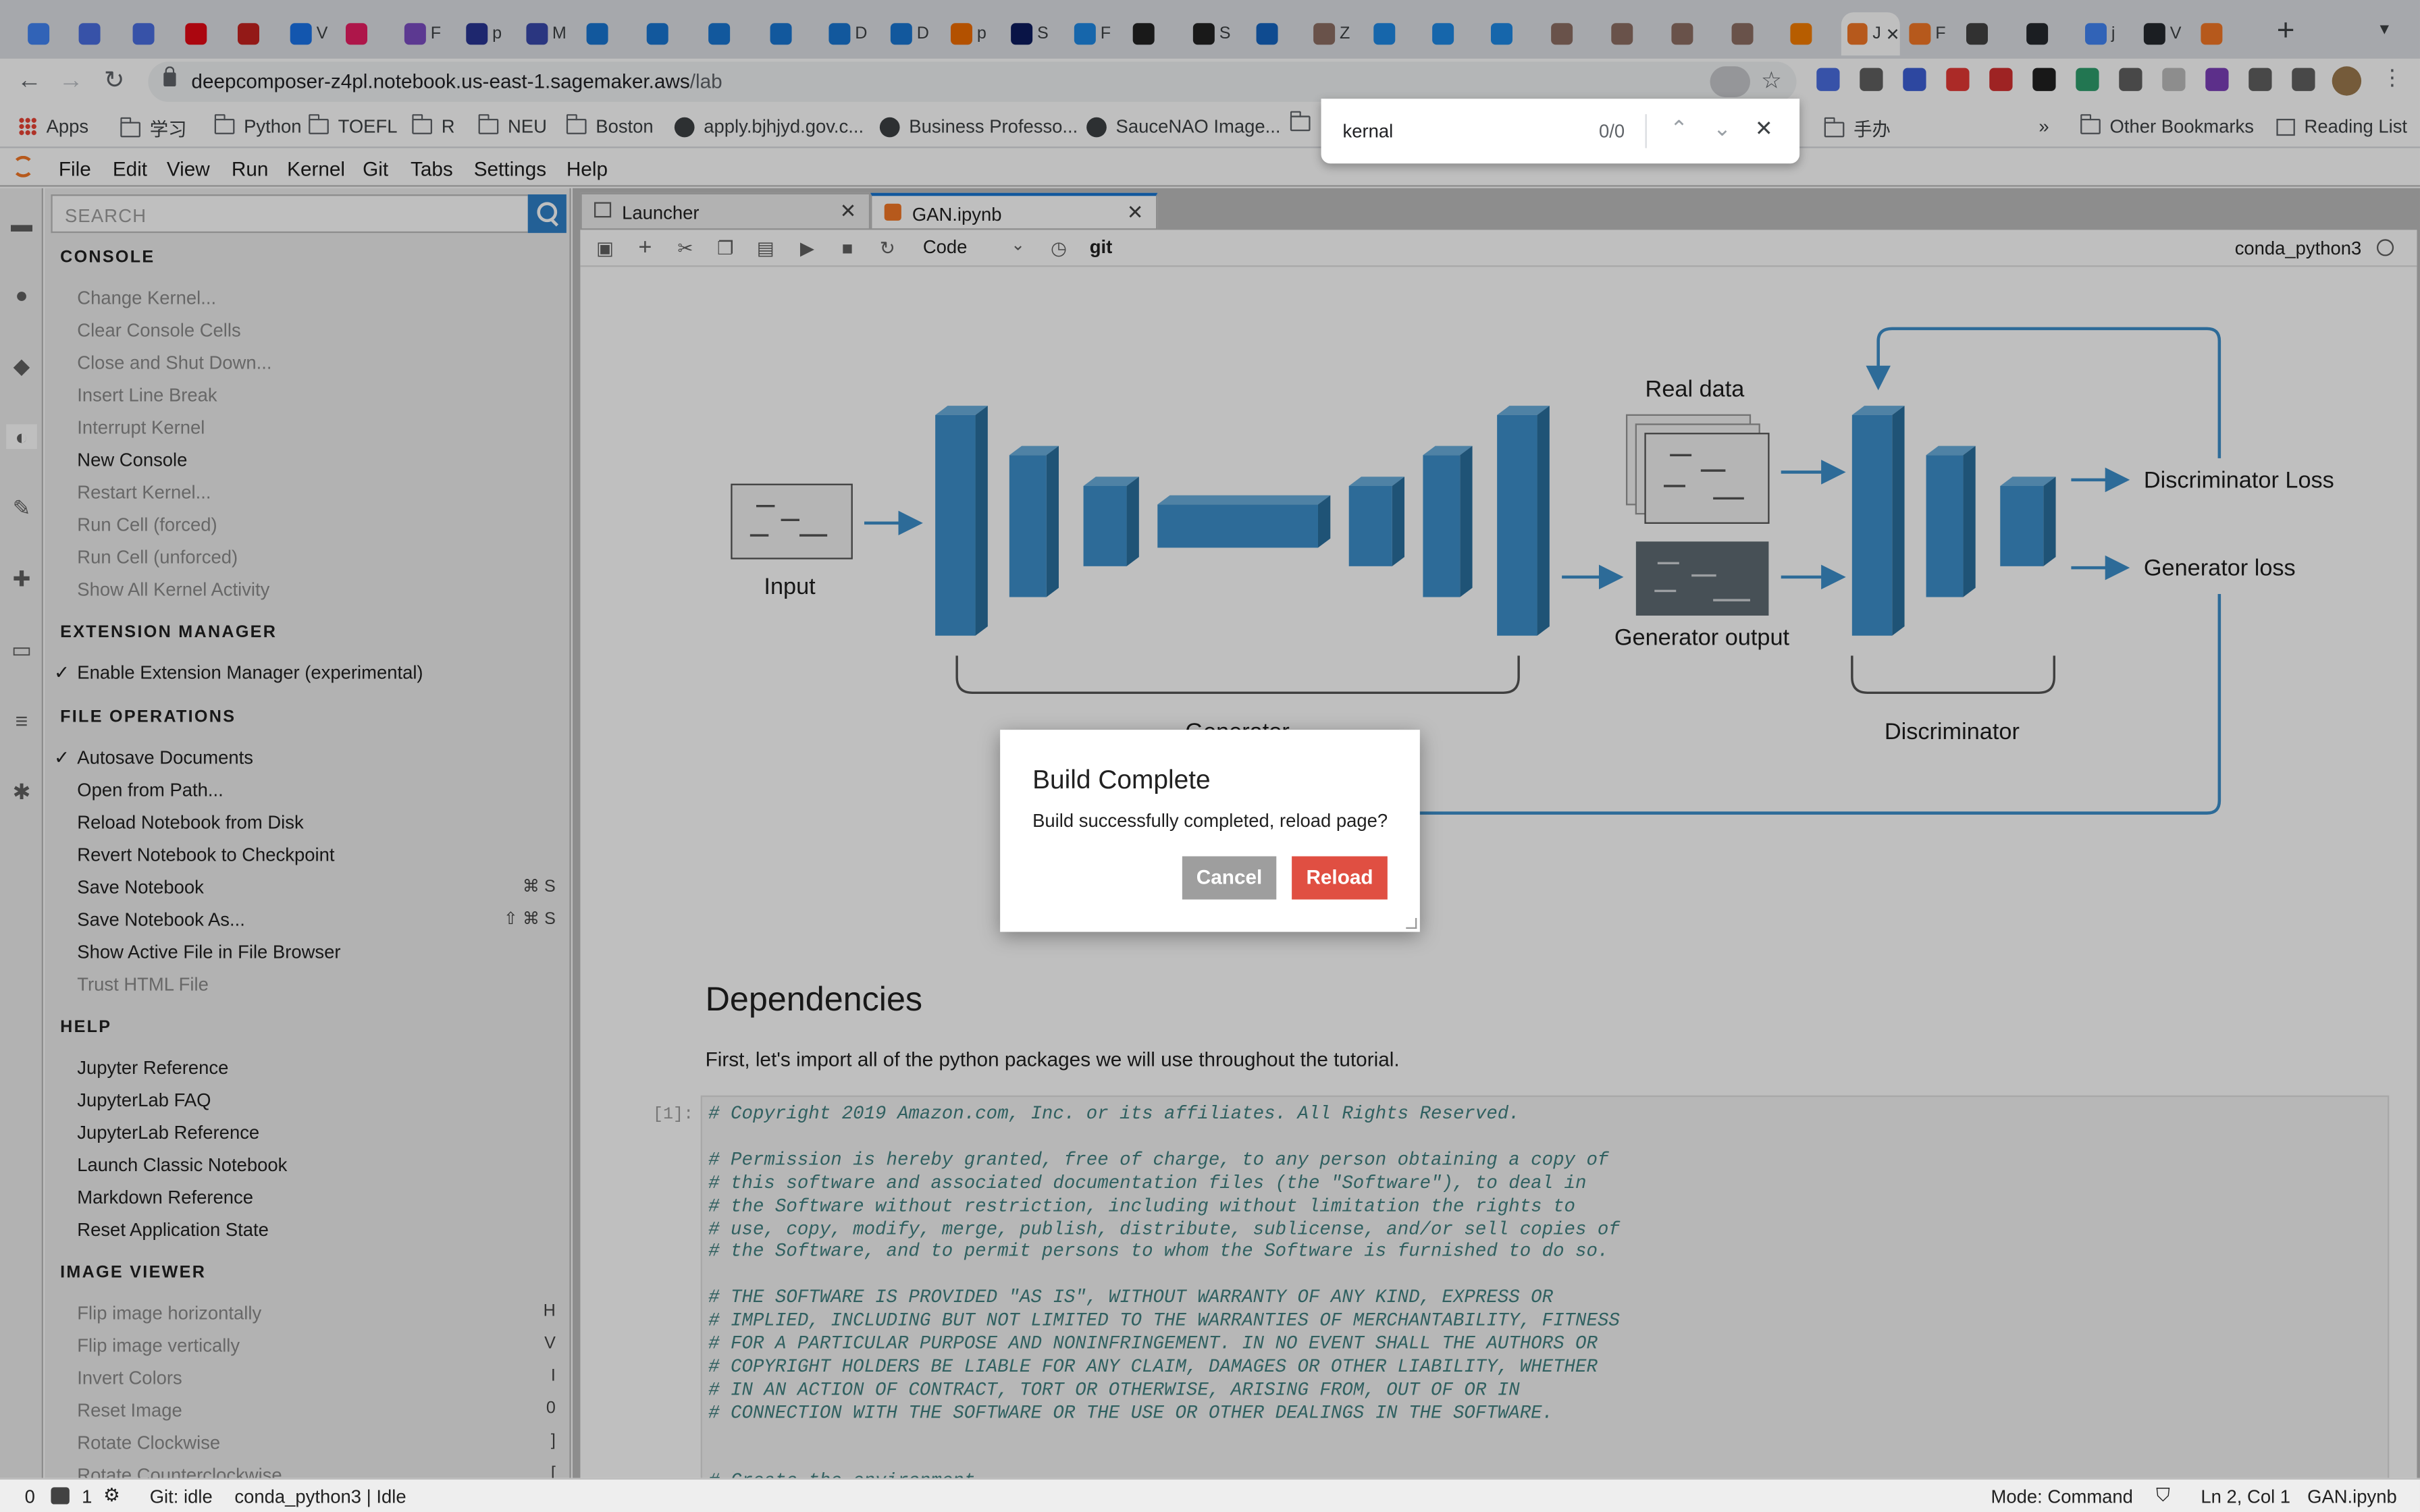 The image size is (2420, 1512). Describe the element at coordinates (320, 1496) in the screenshot. I see `kernel-state: conda_python3 | Idle` at that location.